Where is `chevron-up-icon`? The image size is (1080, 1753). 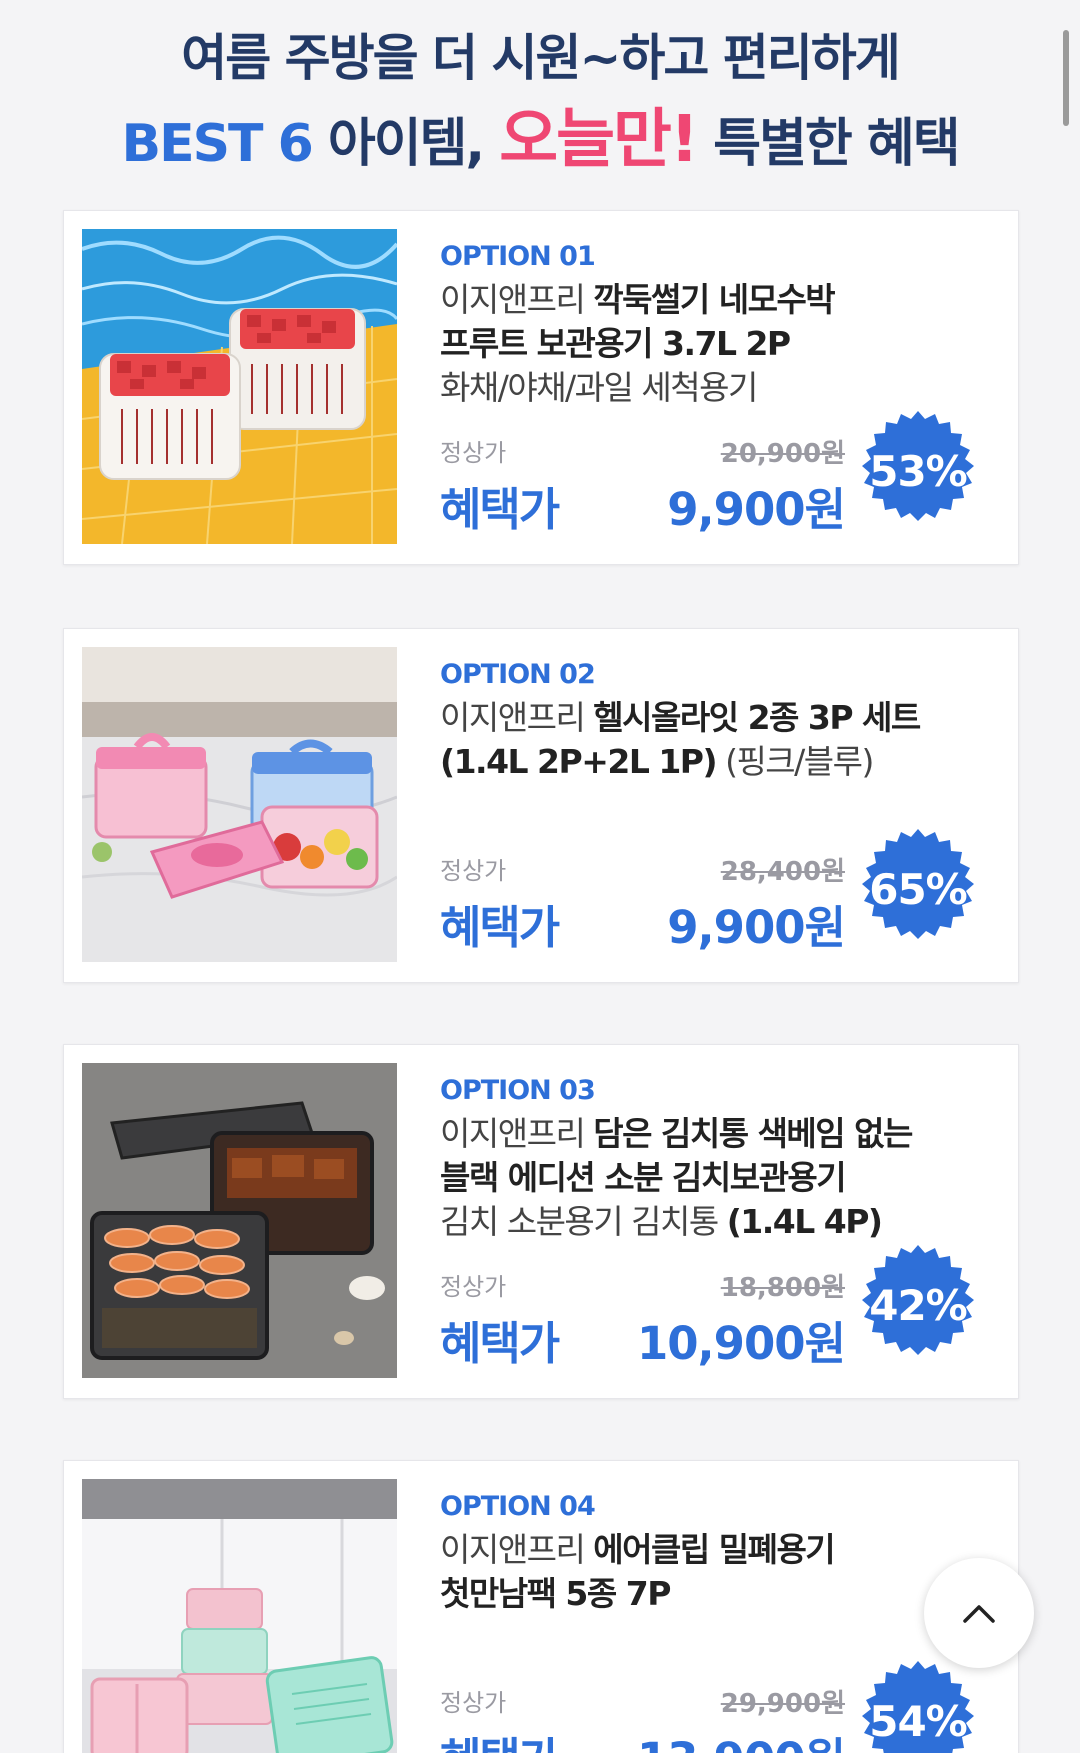 chevron-up-icon is located at coordinates (979, 1614).